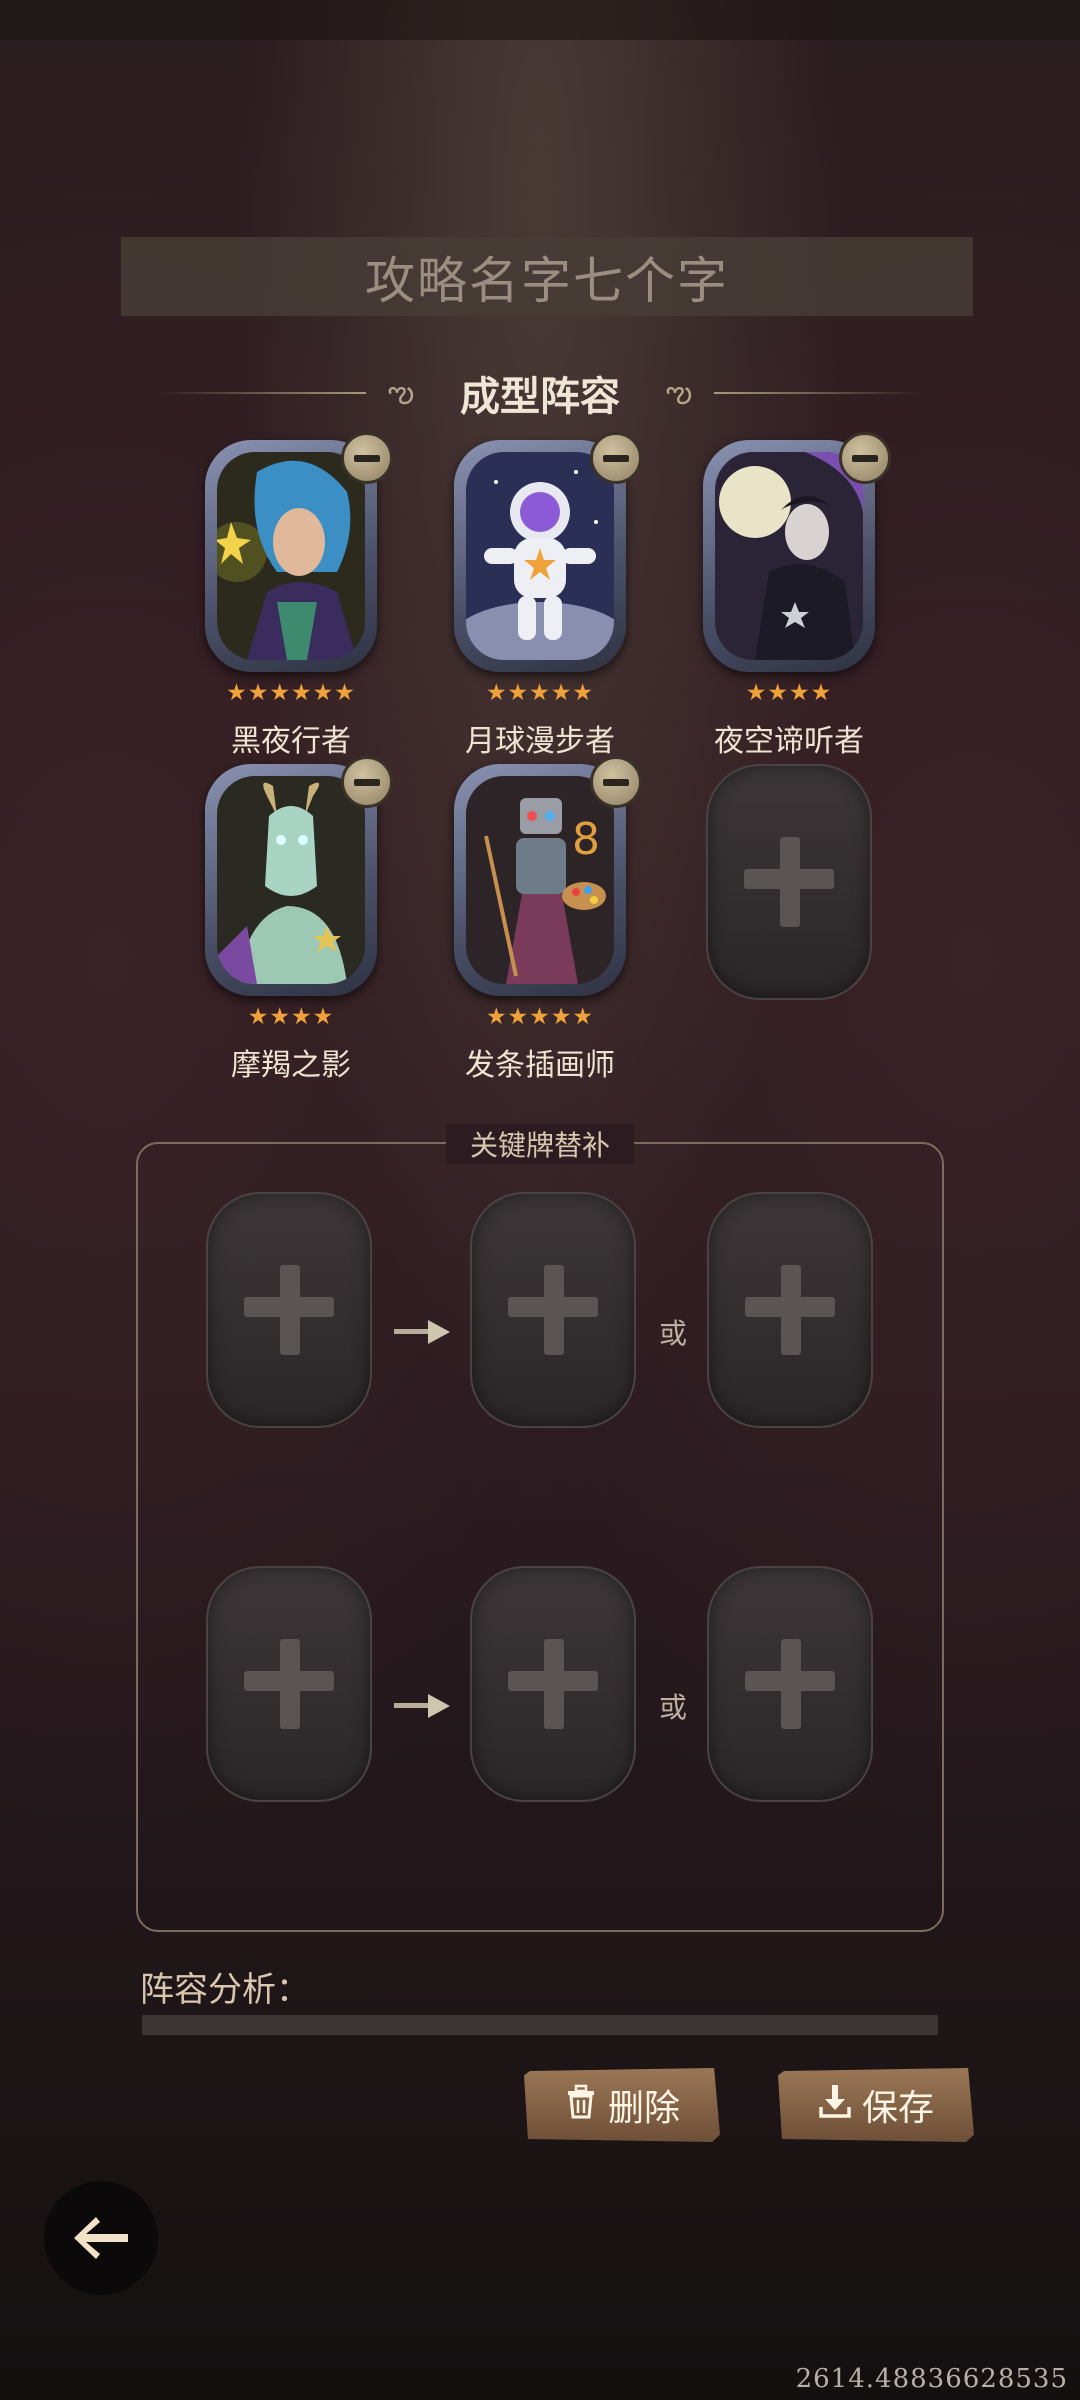 This screenshot has width=1080, height=2400. I want to click on sub-row-1-original-slot, so click(289, 1310).